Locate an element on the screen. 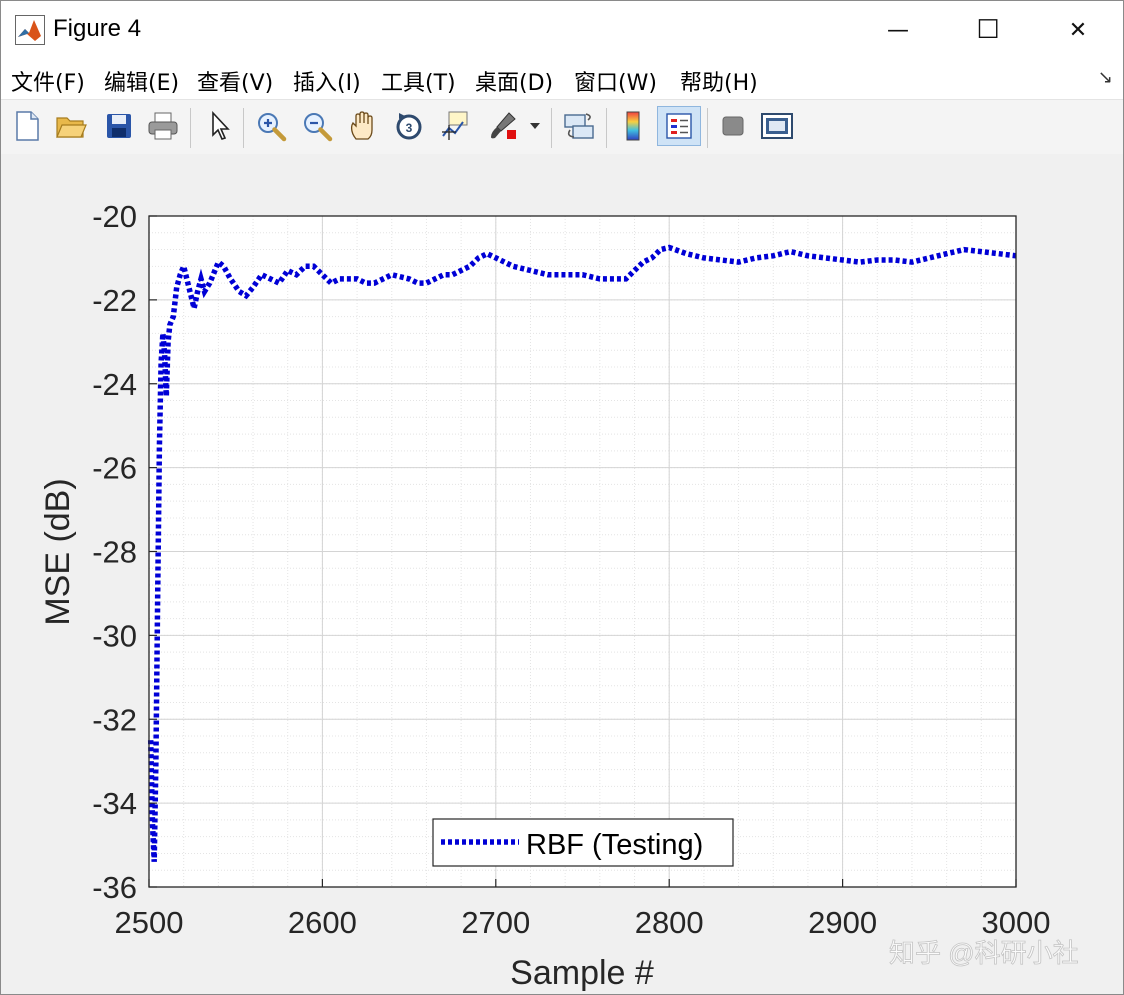 The width and height of the screenshot is (1124, 995). x-tick-label: 3000 is located at coordinates (1016, 922).